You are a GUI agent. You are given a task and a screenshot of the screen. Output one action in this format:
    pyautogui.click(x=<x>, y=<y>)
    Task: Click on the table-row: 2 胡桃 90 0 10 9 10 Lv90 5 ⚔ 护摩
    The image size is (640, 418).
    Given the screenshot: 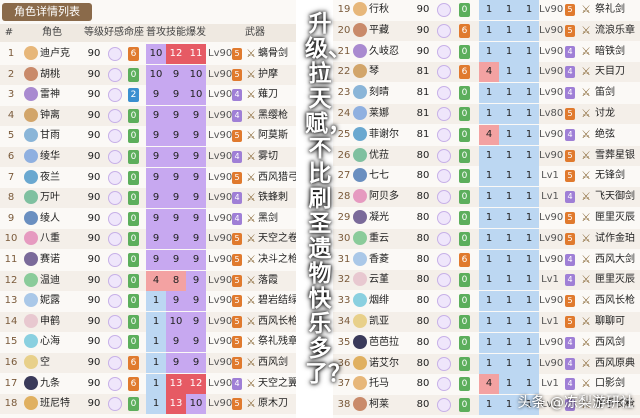 What is the action you would take?
    pyautogui.click(x=148, y=74)
    